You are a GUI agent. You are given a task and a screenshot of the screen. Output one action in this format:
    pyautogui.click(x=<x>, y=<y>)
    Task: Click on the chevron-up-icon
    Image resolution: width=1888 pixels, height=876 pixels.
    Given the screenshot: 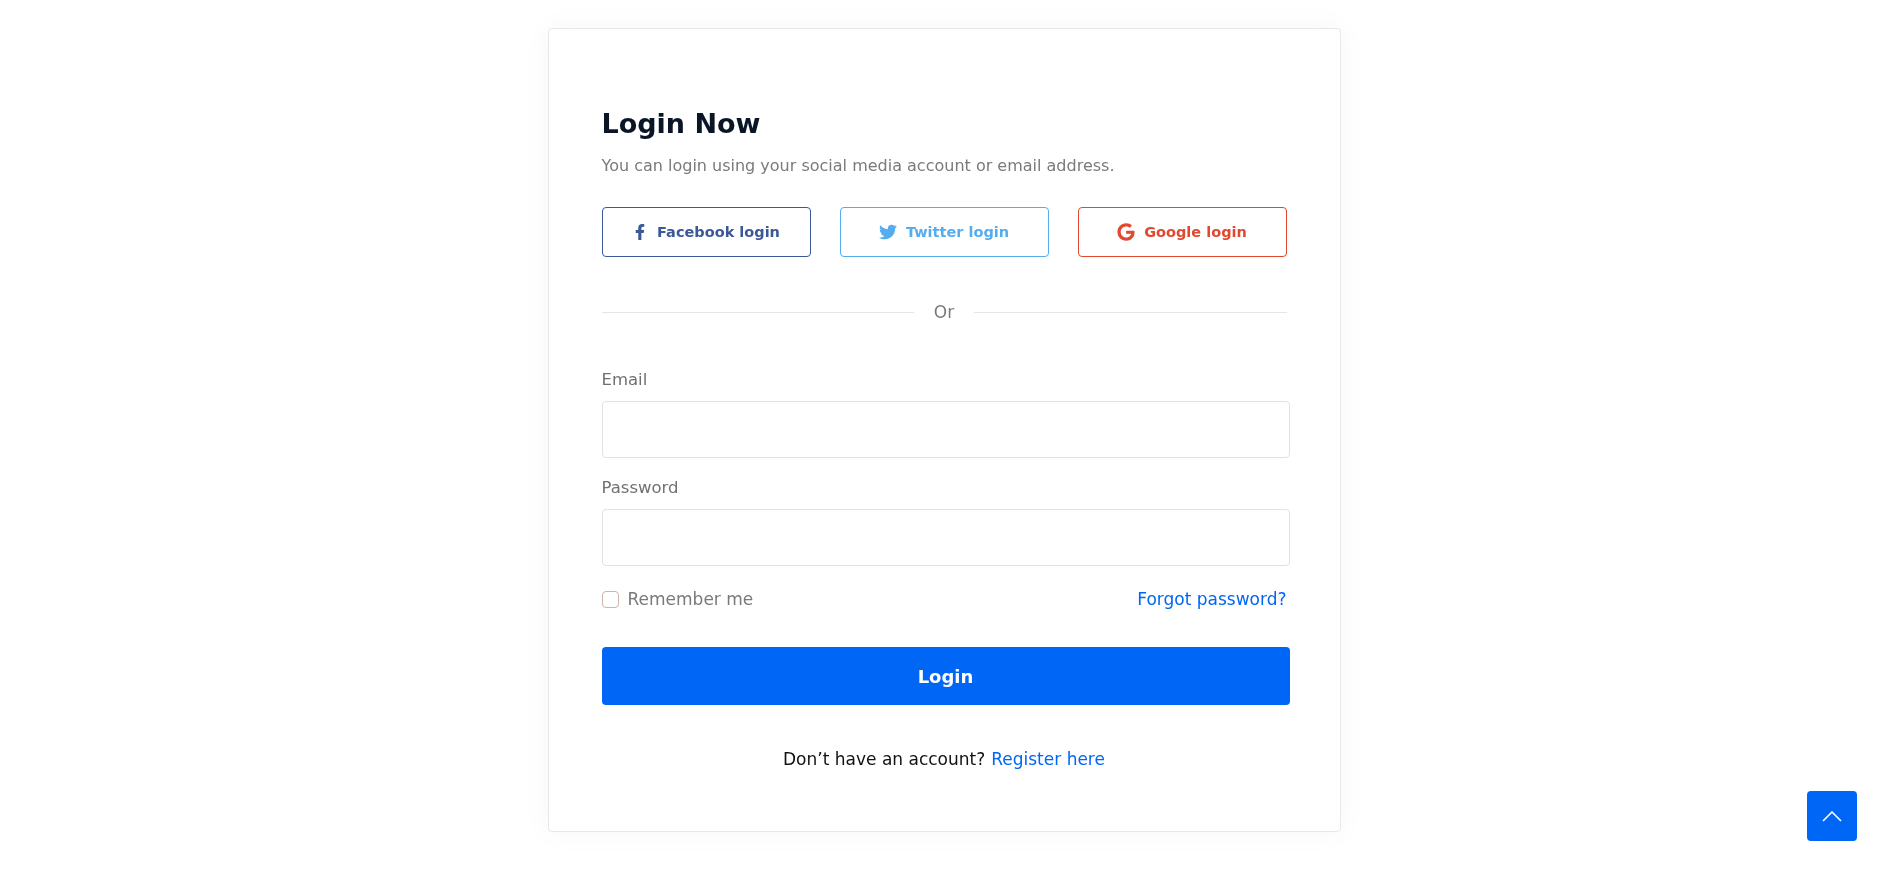 What is the action you would take?
    pyautogui.click(x=1832, y=816)
    